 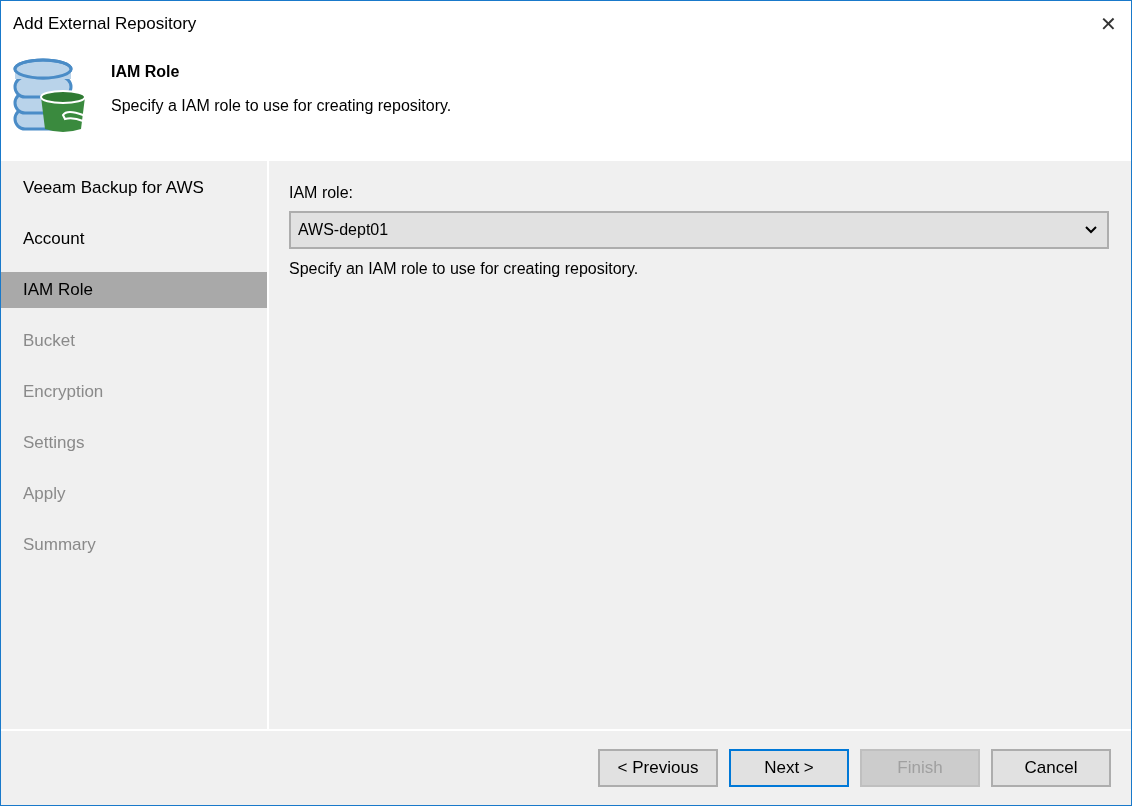 I want to click on page-title: IAM Role, so click(x=146, y=72).